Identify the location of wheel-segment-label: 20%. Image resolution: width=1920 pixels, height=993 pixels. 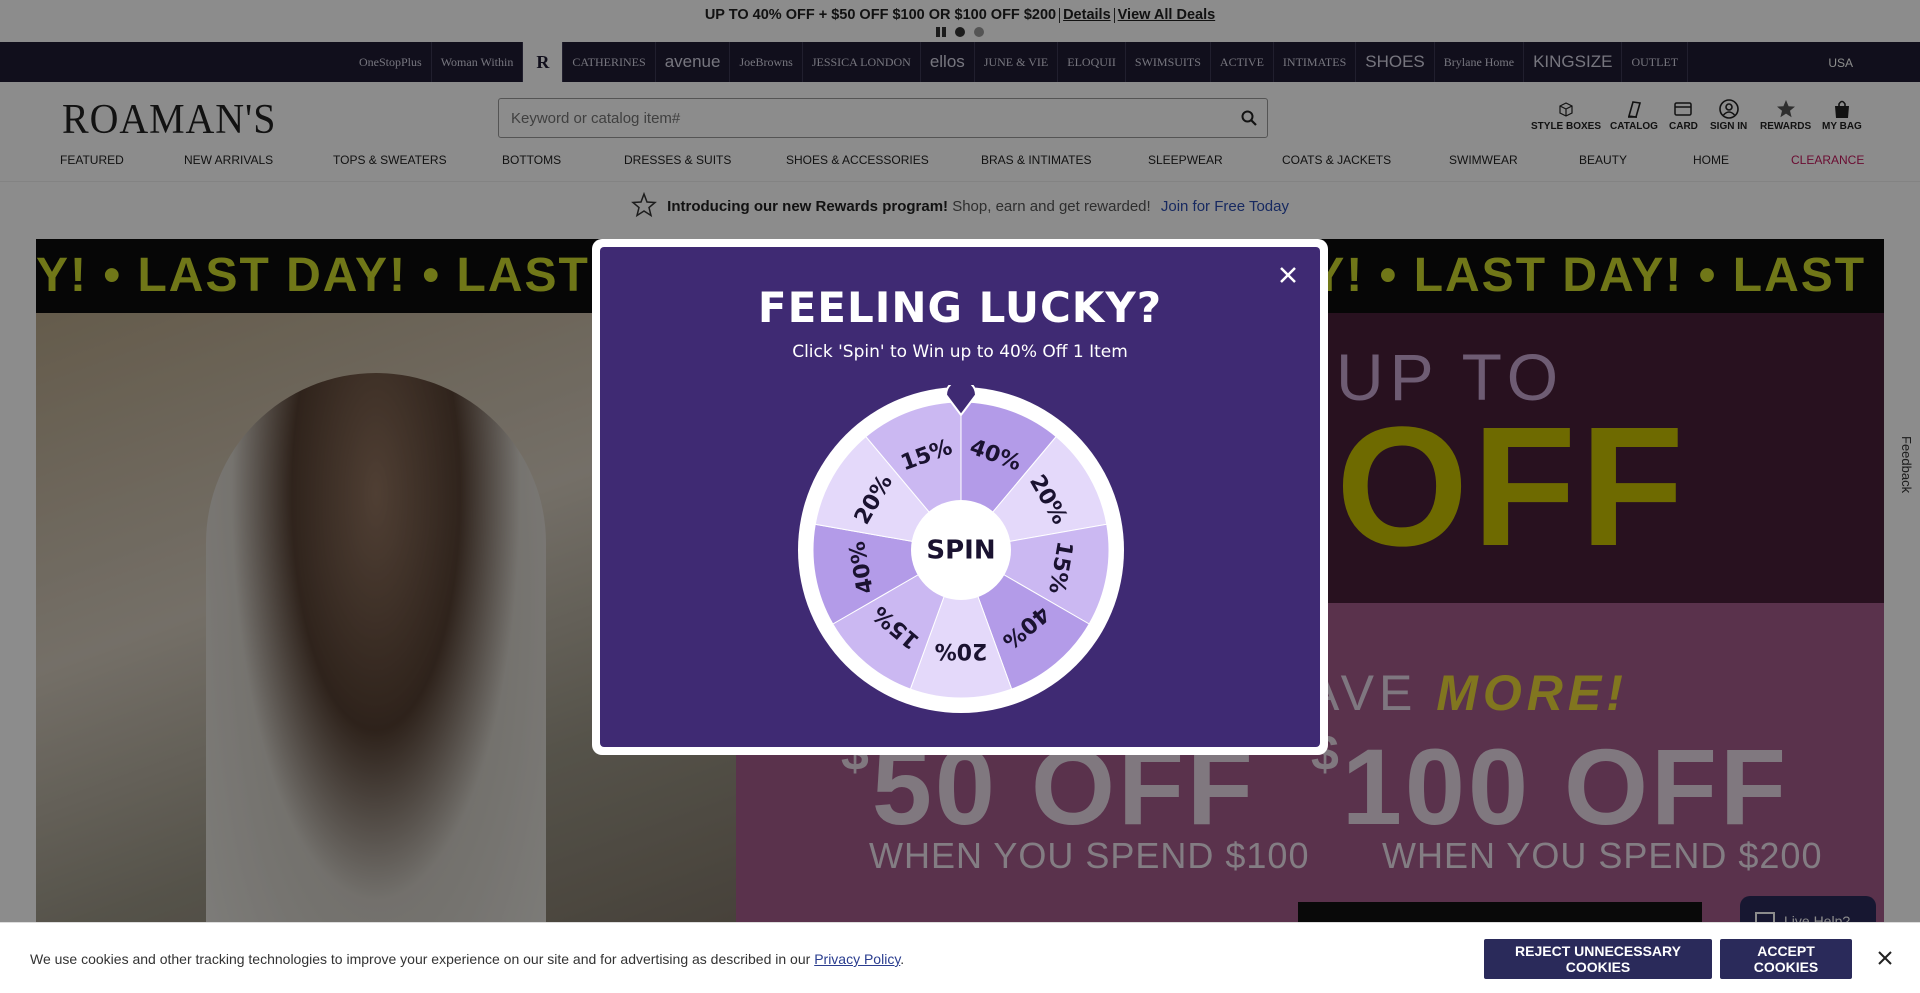
(961, 650).